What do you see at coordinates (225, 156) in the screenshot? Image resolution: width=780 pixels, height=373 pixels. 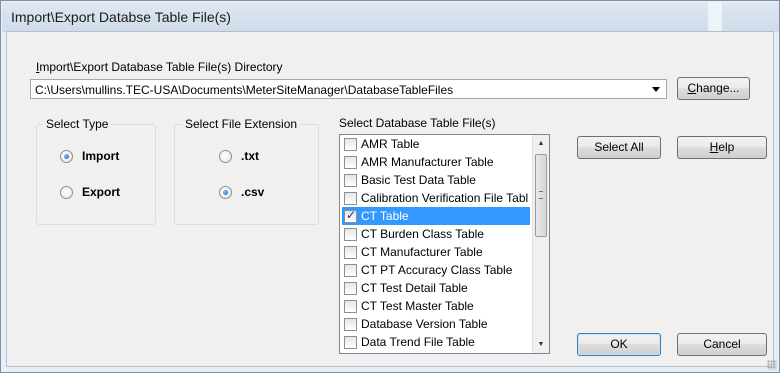 I see `txt-radio` at bounding box center [225, 156].